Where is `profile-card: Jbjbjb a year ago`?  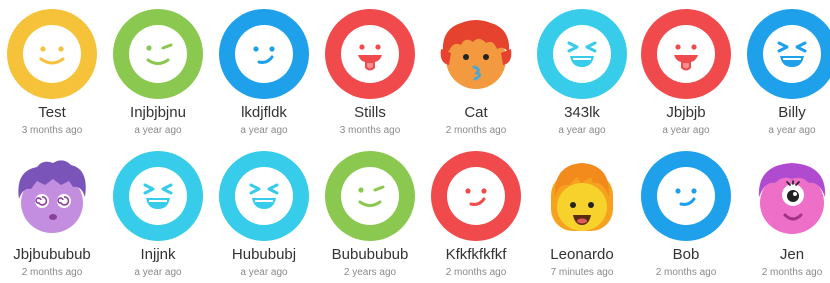
profile-card: Jbjbjb a year ago is located at coordinates (686, 70).